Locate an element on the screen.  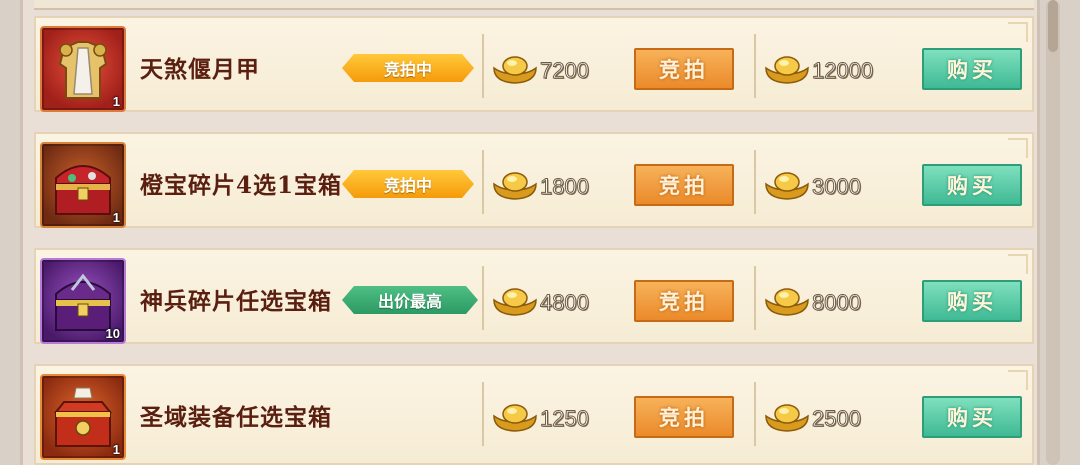
item-count: 10 is located at coordinates (112, 333).